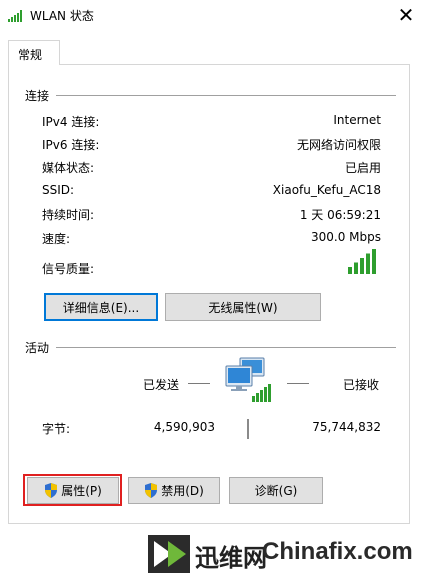 The image size is (423, 577). Describe the element at coordinates (340, 215) in the screenshot. I see `duration-value: 1 天 06:59:21` at that location.